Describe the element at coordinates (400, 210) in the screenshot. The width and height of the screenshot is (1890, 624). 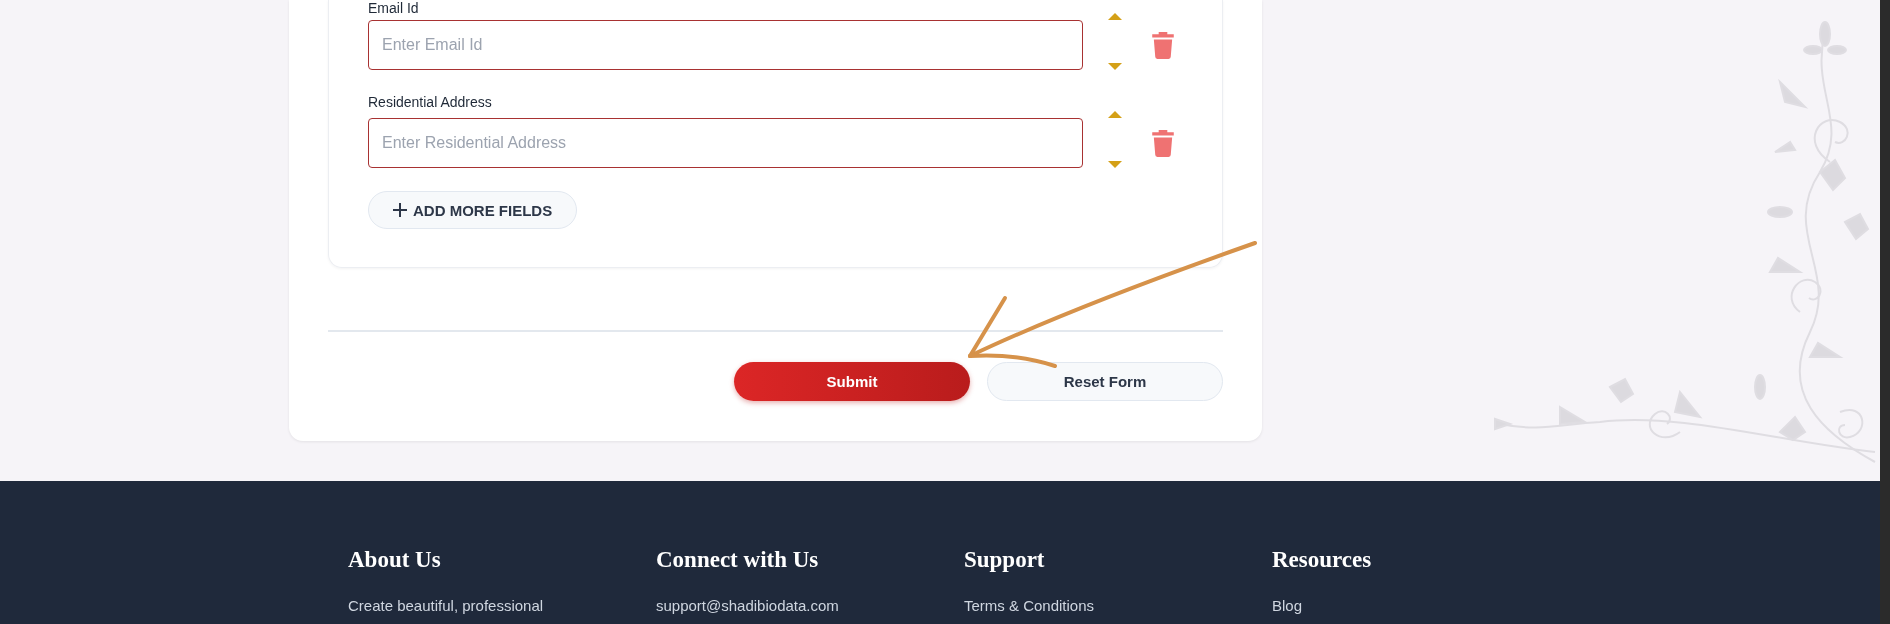
I see `plus-icon` at that location.